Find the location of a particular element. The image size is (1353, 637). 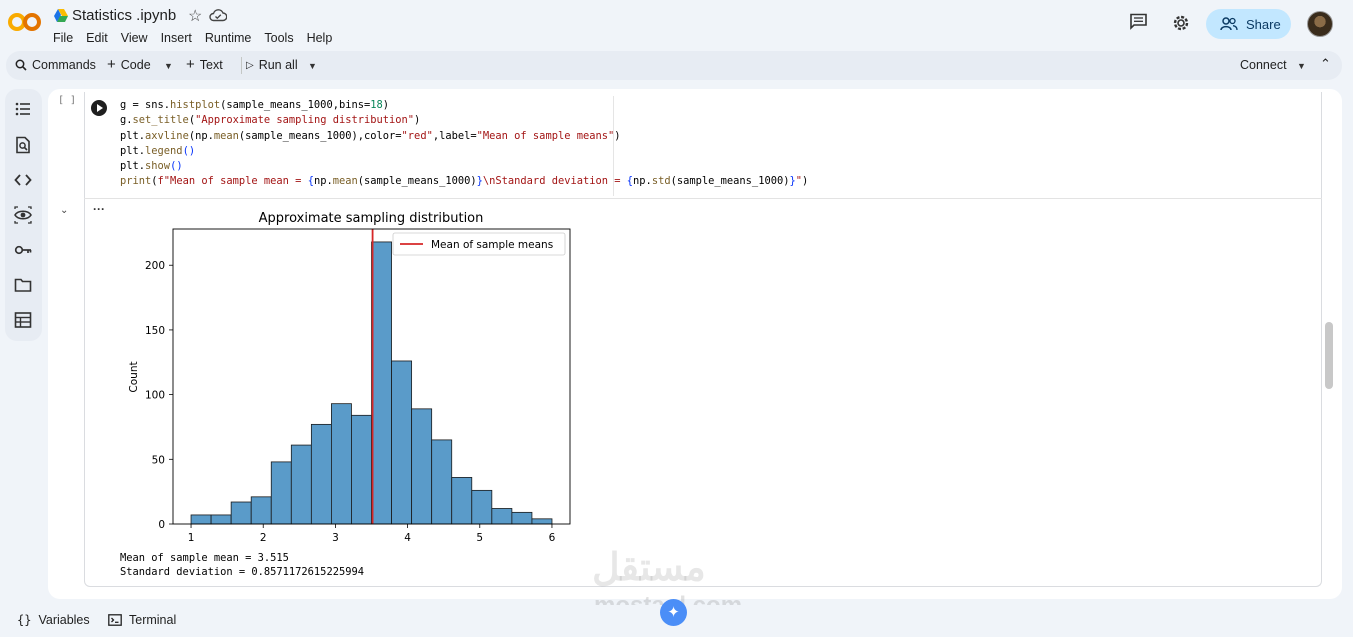

notebook-title: Statistics .ipynb is located at coordinates (124, 15).